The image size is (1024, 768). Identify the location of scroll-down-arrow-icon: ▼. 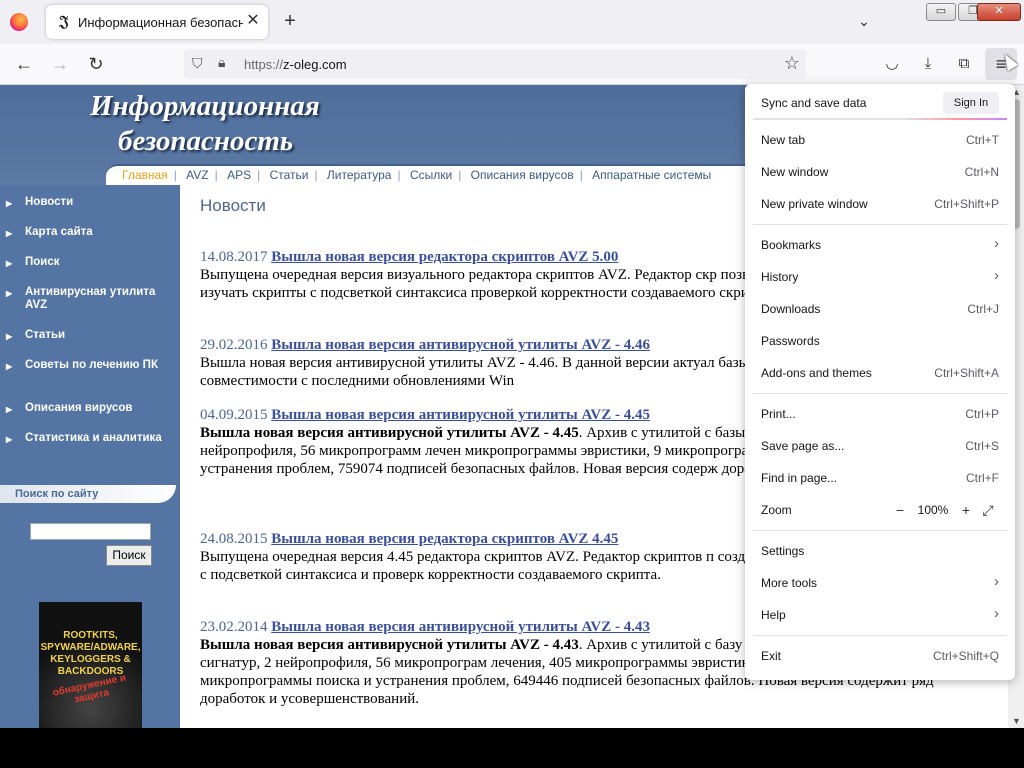
(1016, 721).